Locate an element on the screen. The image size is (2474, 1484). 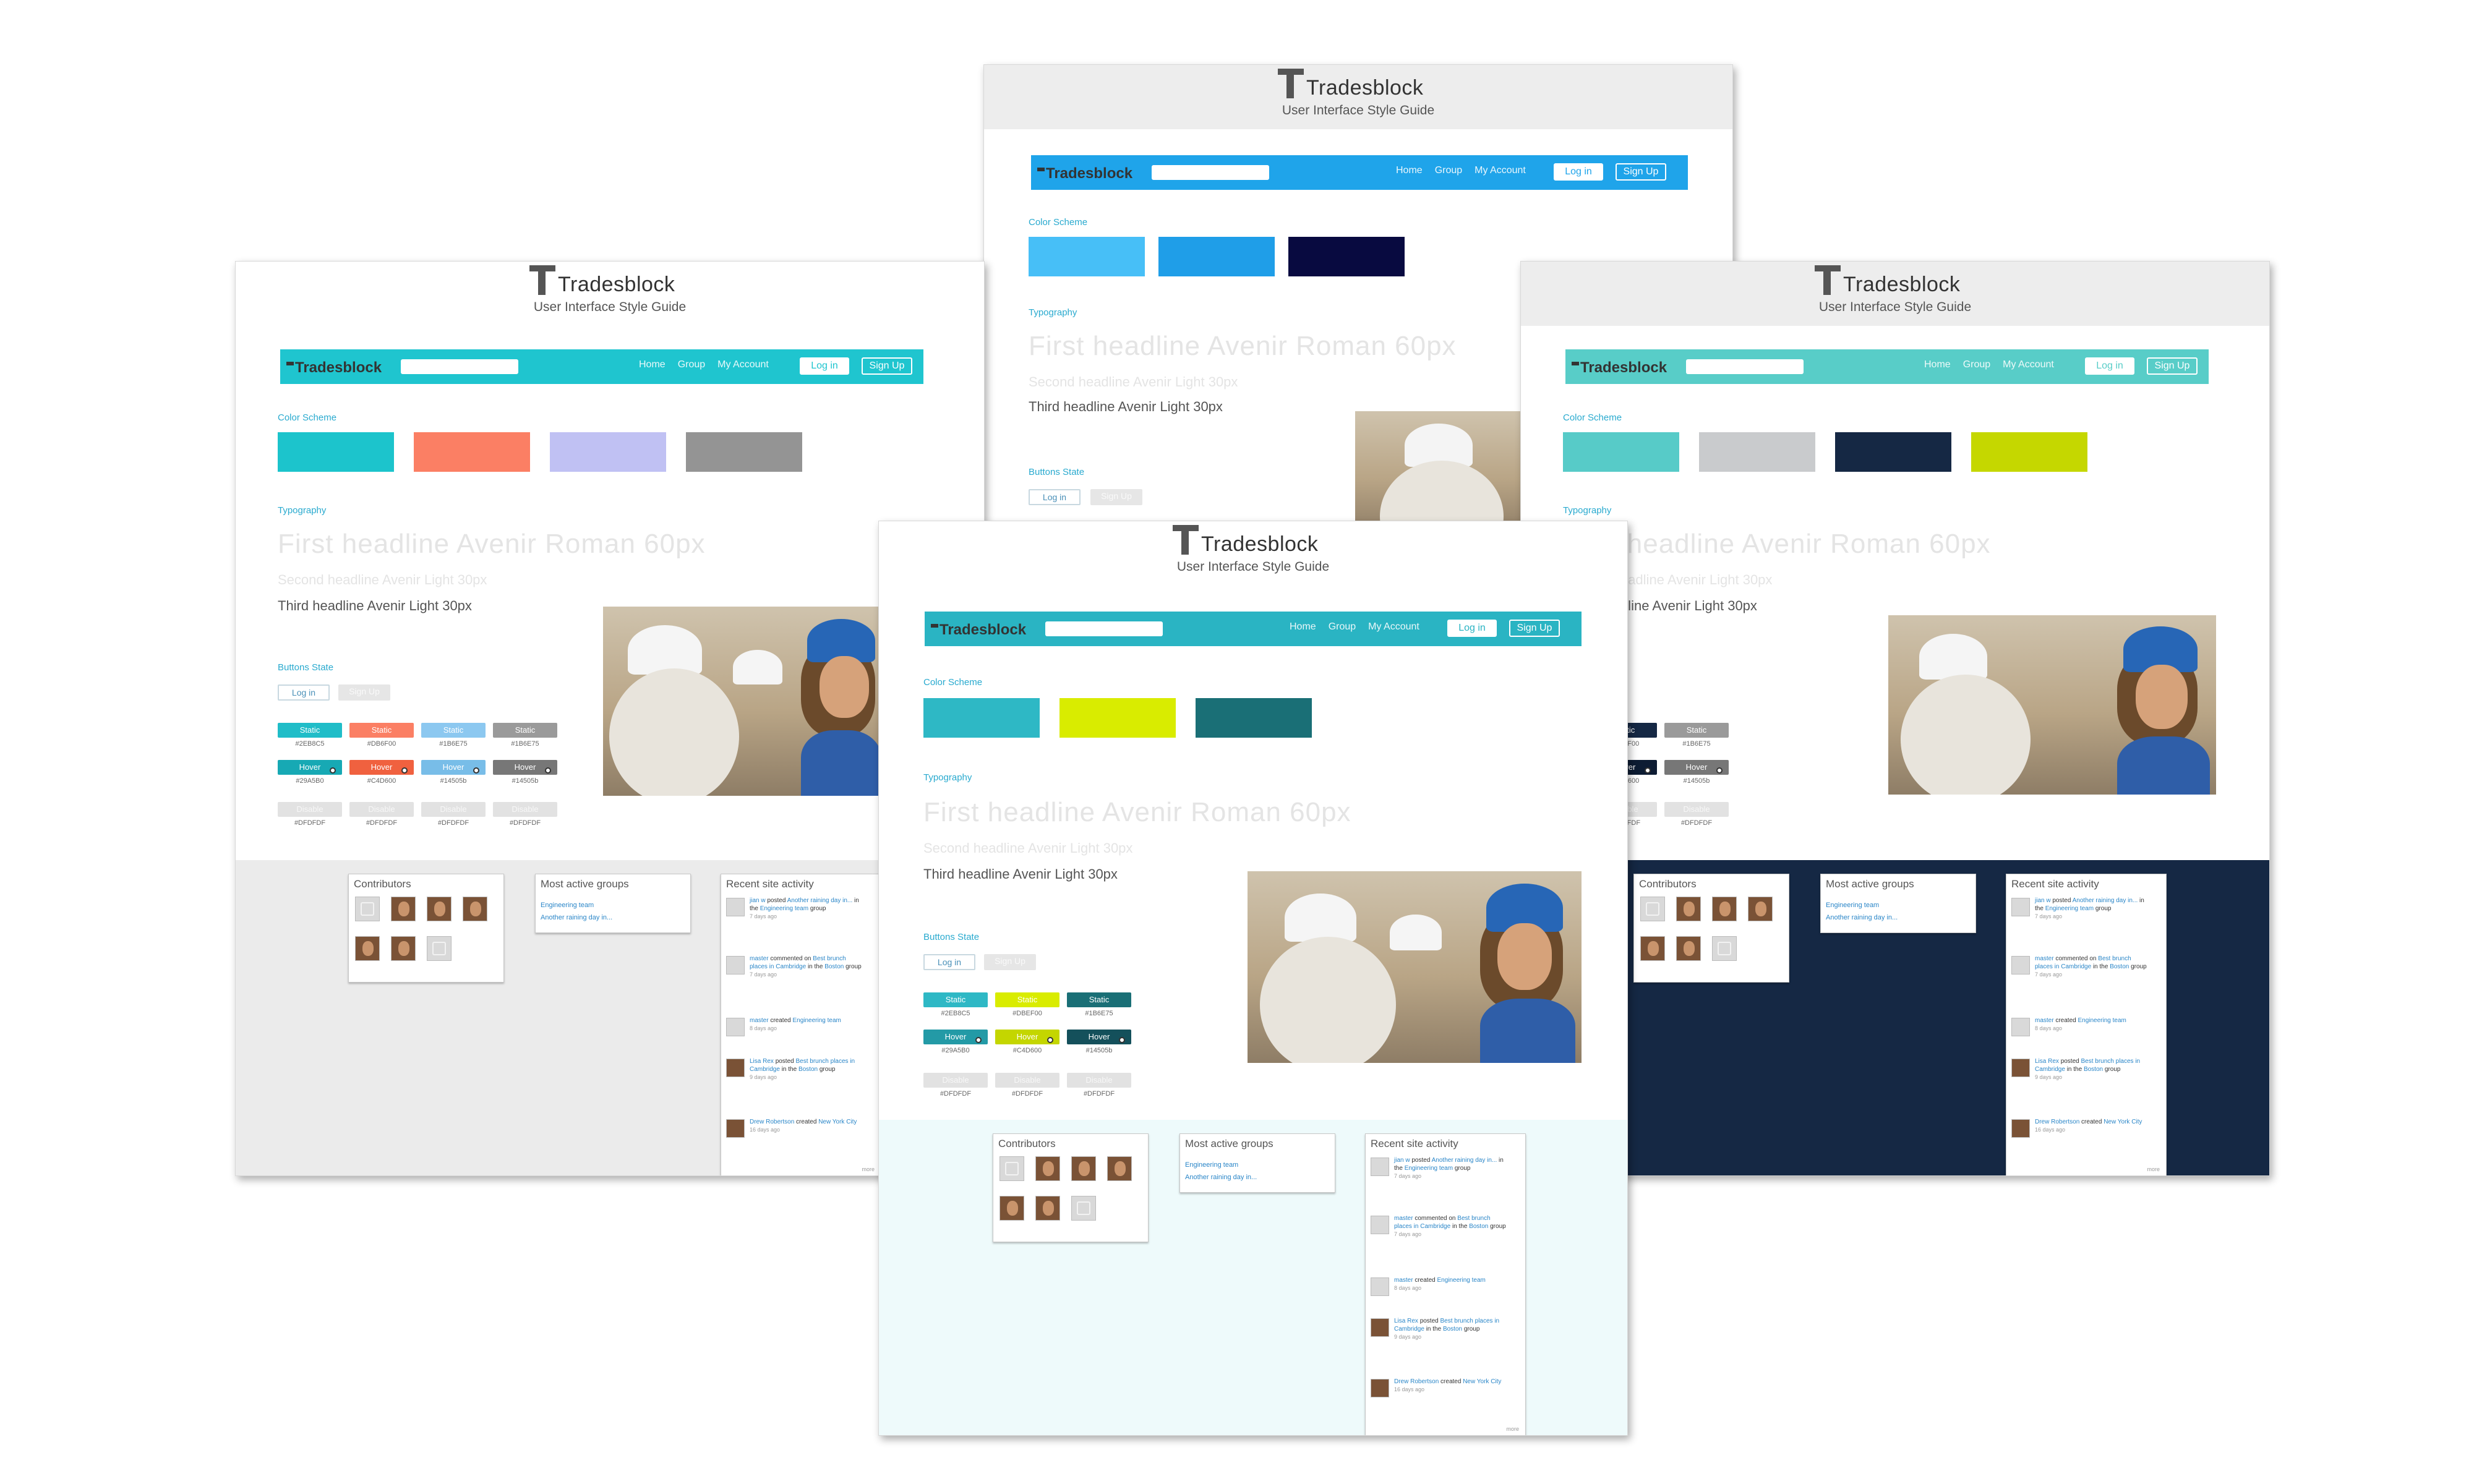
hex-label: #DFDFDF is located at coordinates (382, 823).